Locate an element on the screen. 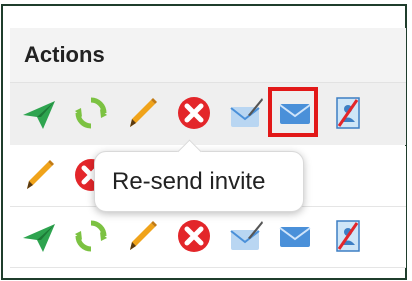 The image size is (412, 281). tooltip: Re-send invite is located at coordinates (199, 175).